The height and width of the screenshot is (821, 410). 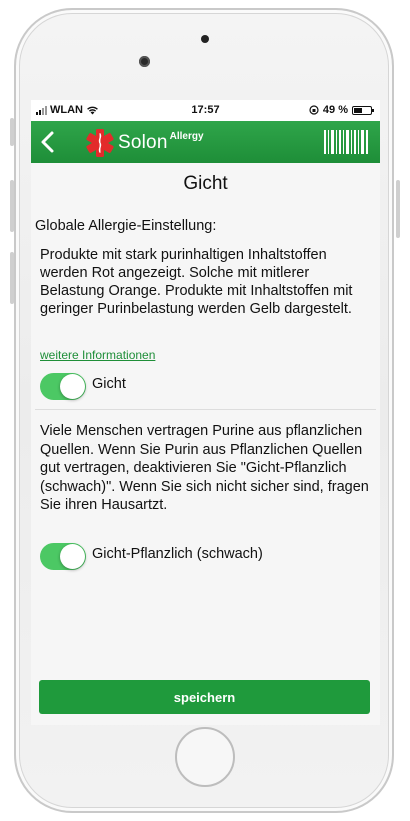 I want to click on gout-toggle, so click(x=63, y=386).